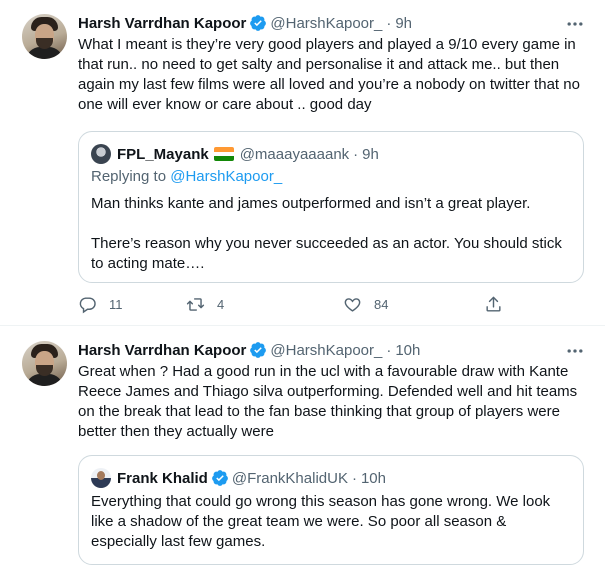  Describe the element at coordinates (294, 154) in the screenshot. I see `quoted-author-handle: @maaayaaaank` at that location.